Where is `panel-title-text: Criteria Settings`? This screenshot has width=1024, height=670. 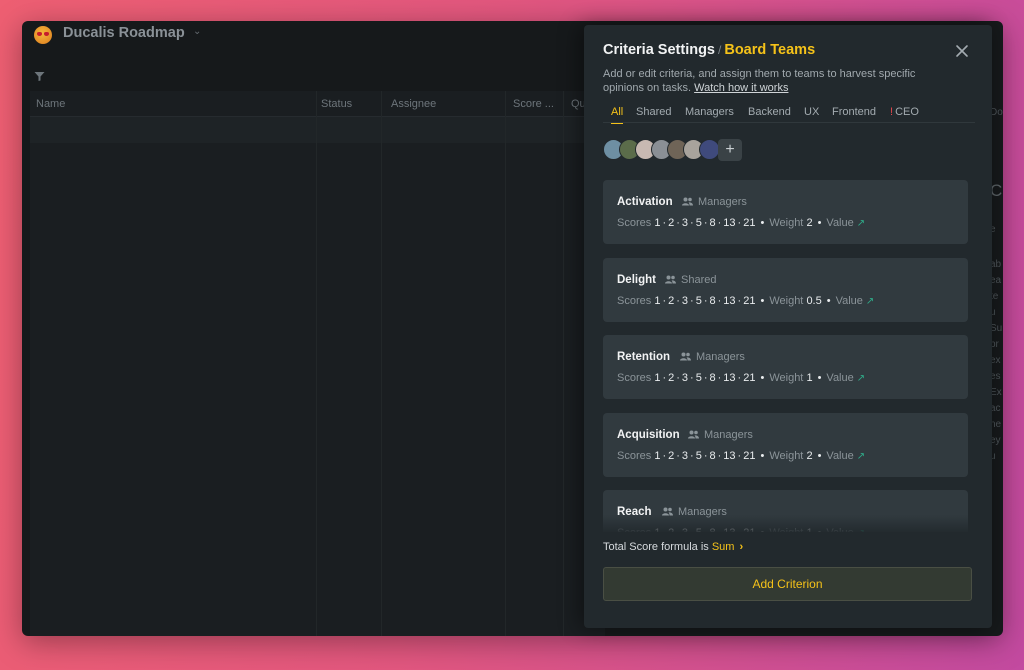 panel-title-text: Criteria Settings is located at coordinates (659, 50).